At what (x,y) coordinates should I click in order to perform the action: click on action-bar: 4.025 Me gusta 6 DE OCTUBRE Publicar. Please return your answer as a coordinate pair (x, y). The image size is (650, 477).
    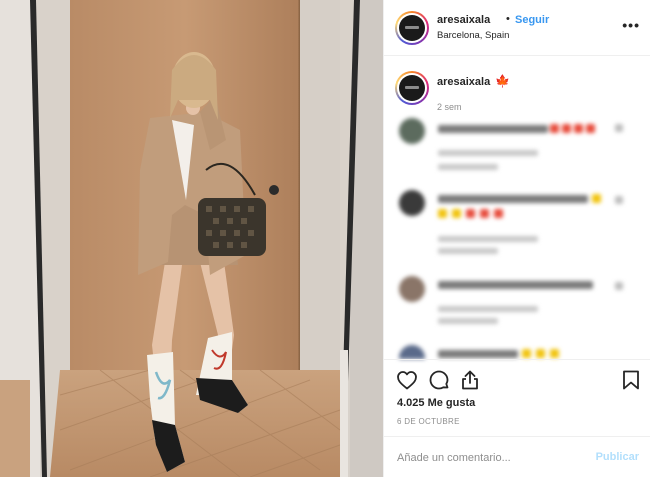
    Looking at the image, I should click on (517, 418).